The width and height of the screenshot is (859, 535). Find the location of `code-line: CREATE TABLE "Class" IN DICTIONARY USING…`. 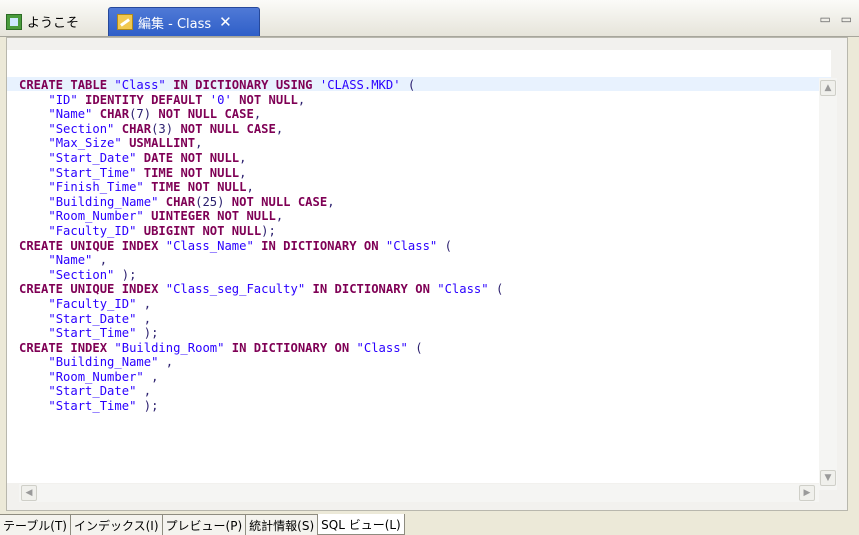

code-line: CREATE TABLE "Class" IN DICTIONARY USING… is located at coordinates (217, 85).